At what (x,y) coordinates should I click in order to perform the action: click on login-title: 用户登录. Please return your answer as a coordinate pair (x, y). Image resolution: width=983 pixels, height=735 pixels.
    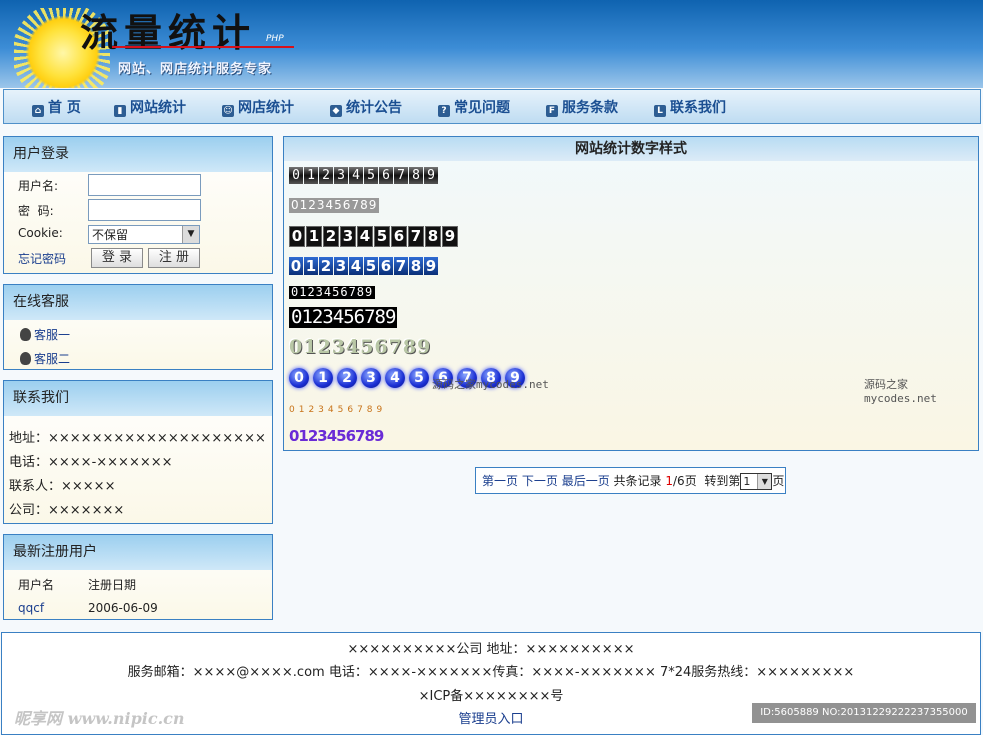
    Looking at the image, I should click on (138, 154).